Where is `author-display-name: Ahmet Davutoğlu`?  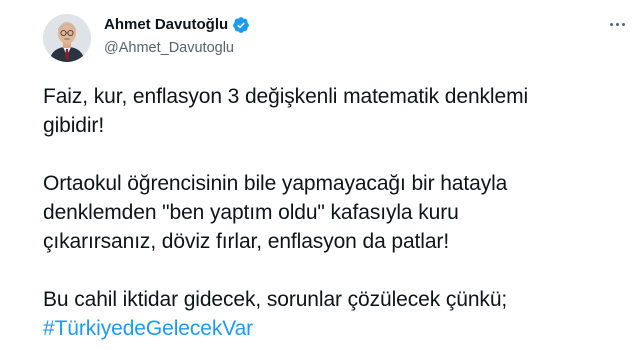 author-display-name: Ahmet Davutoğlu is located at coordinates (166, 25).